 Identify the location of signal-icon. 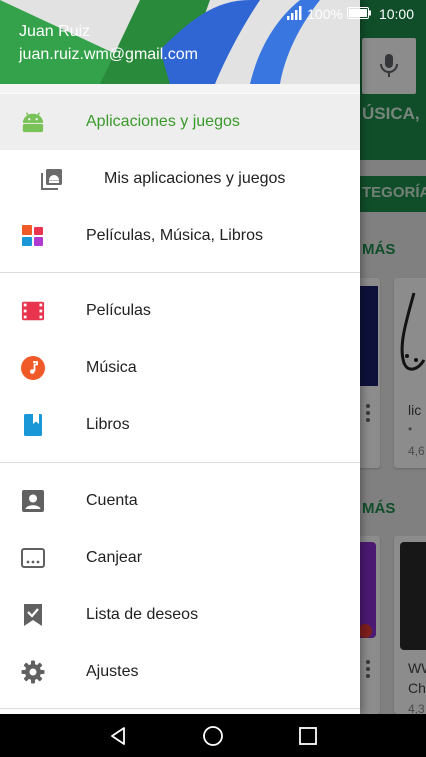
(295, 14).